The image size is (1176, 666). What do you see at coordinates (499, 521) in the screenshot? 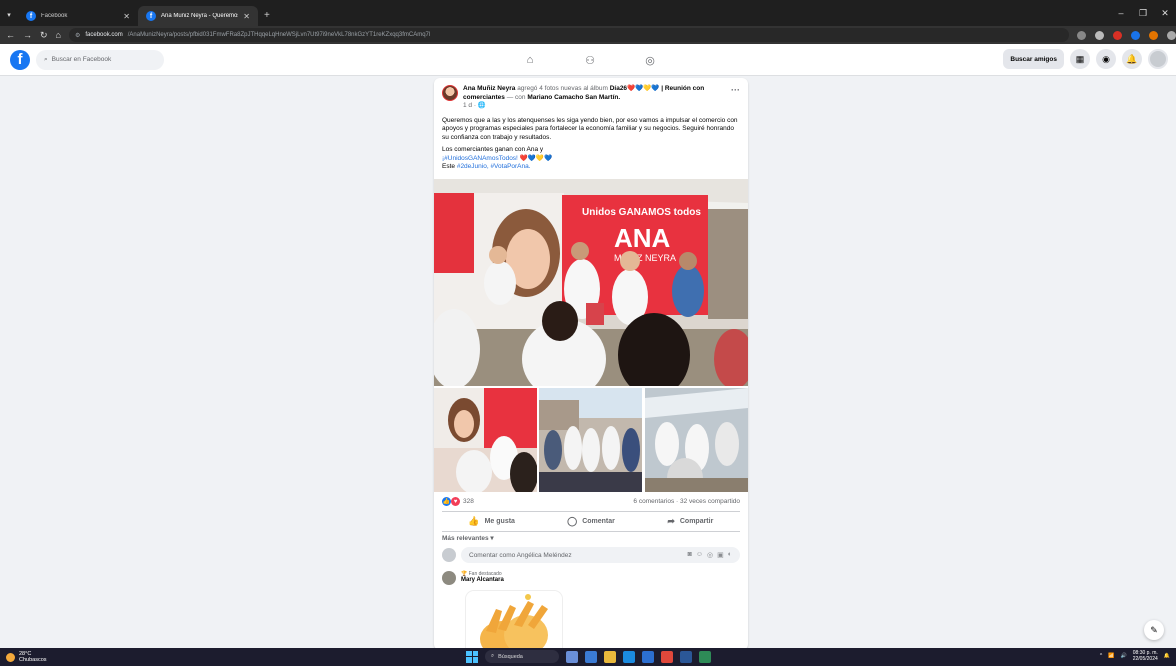
I see `like-label: Me gusta` at bounding box center [499, 521].